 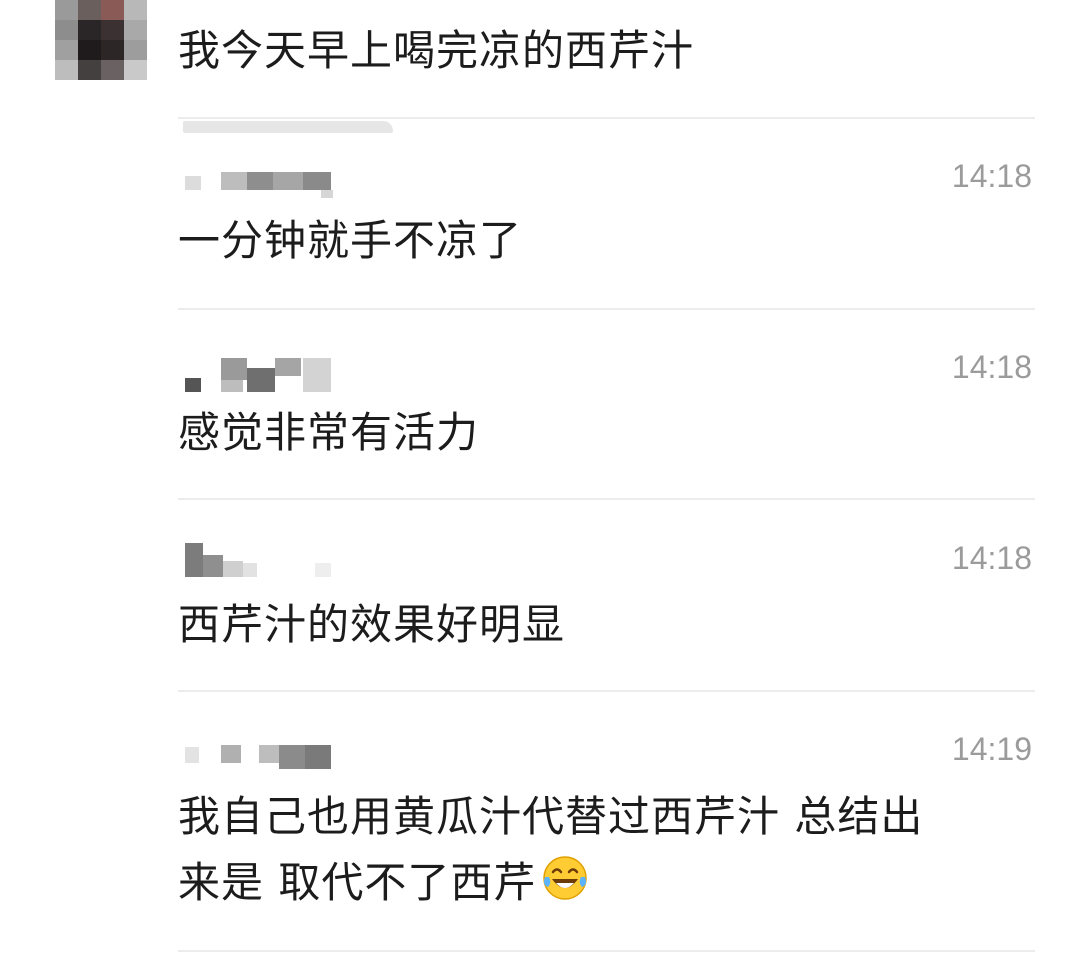 I want to click on avatar, so click(x=101, y=40).